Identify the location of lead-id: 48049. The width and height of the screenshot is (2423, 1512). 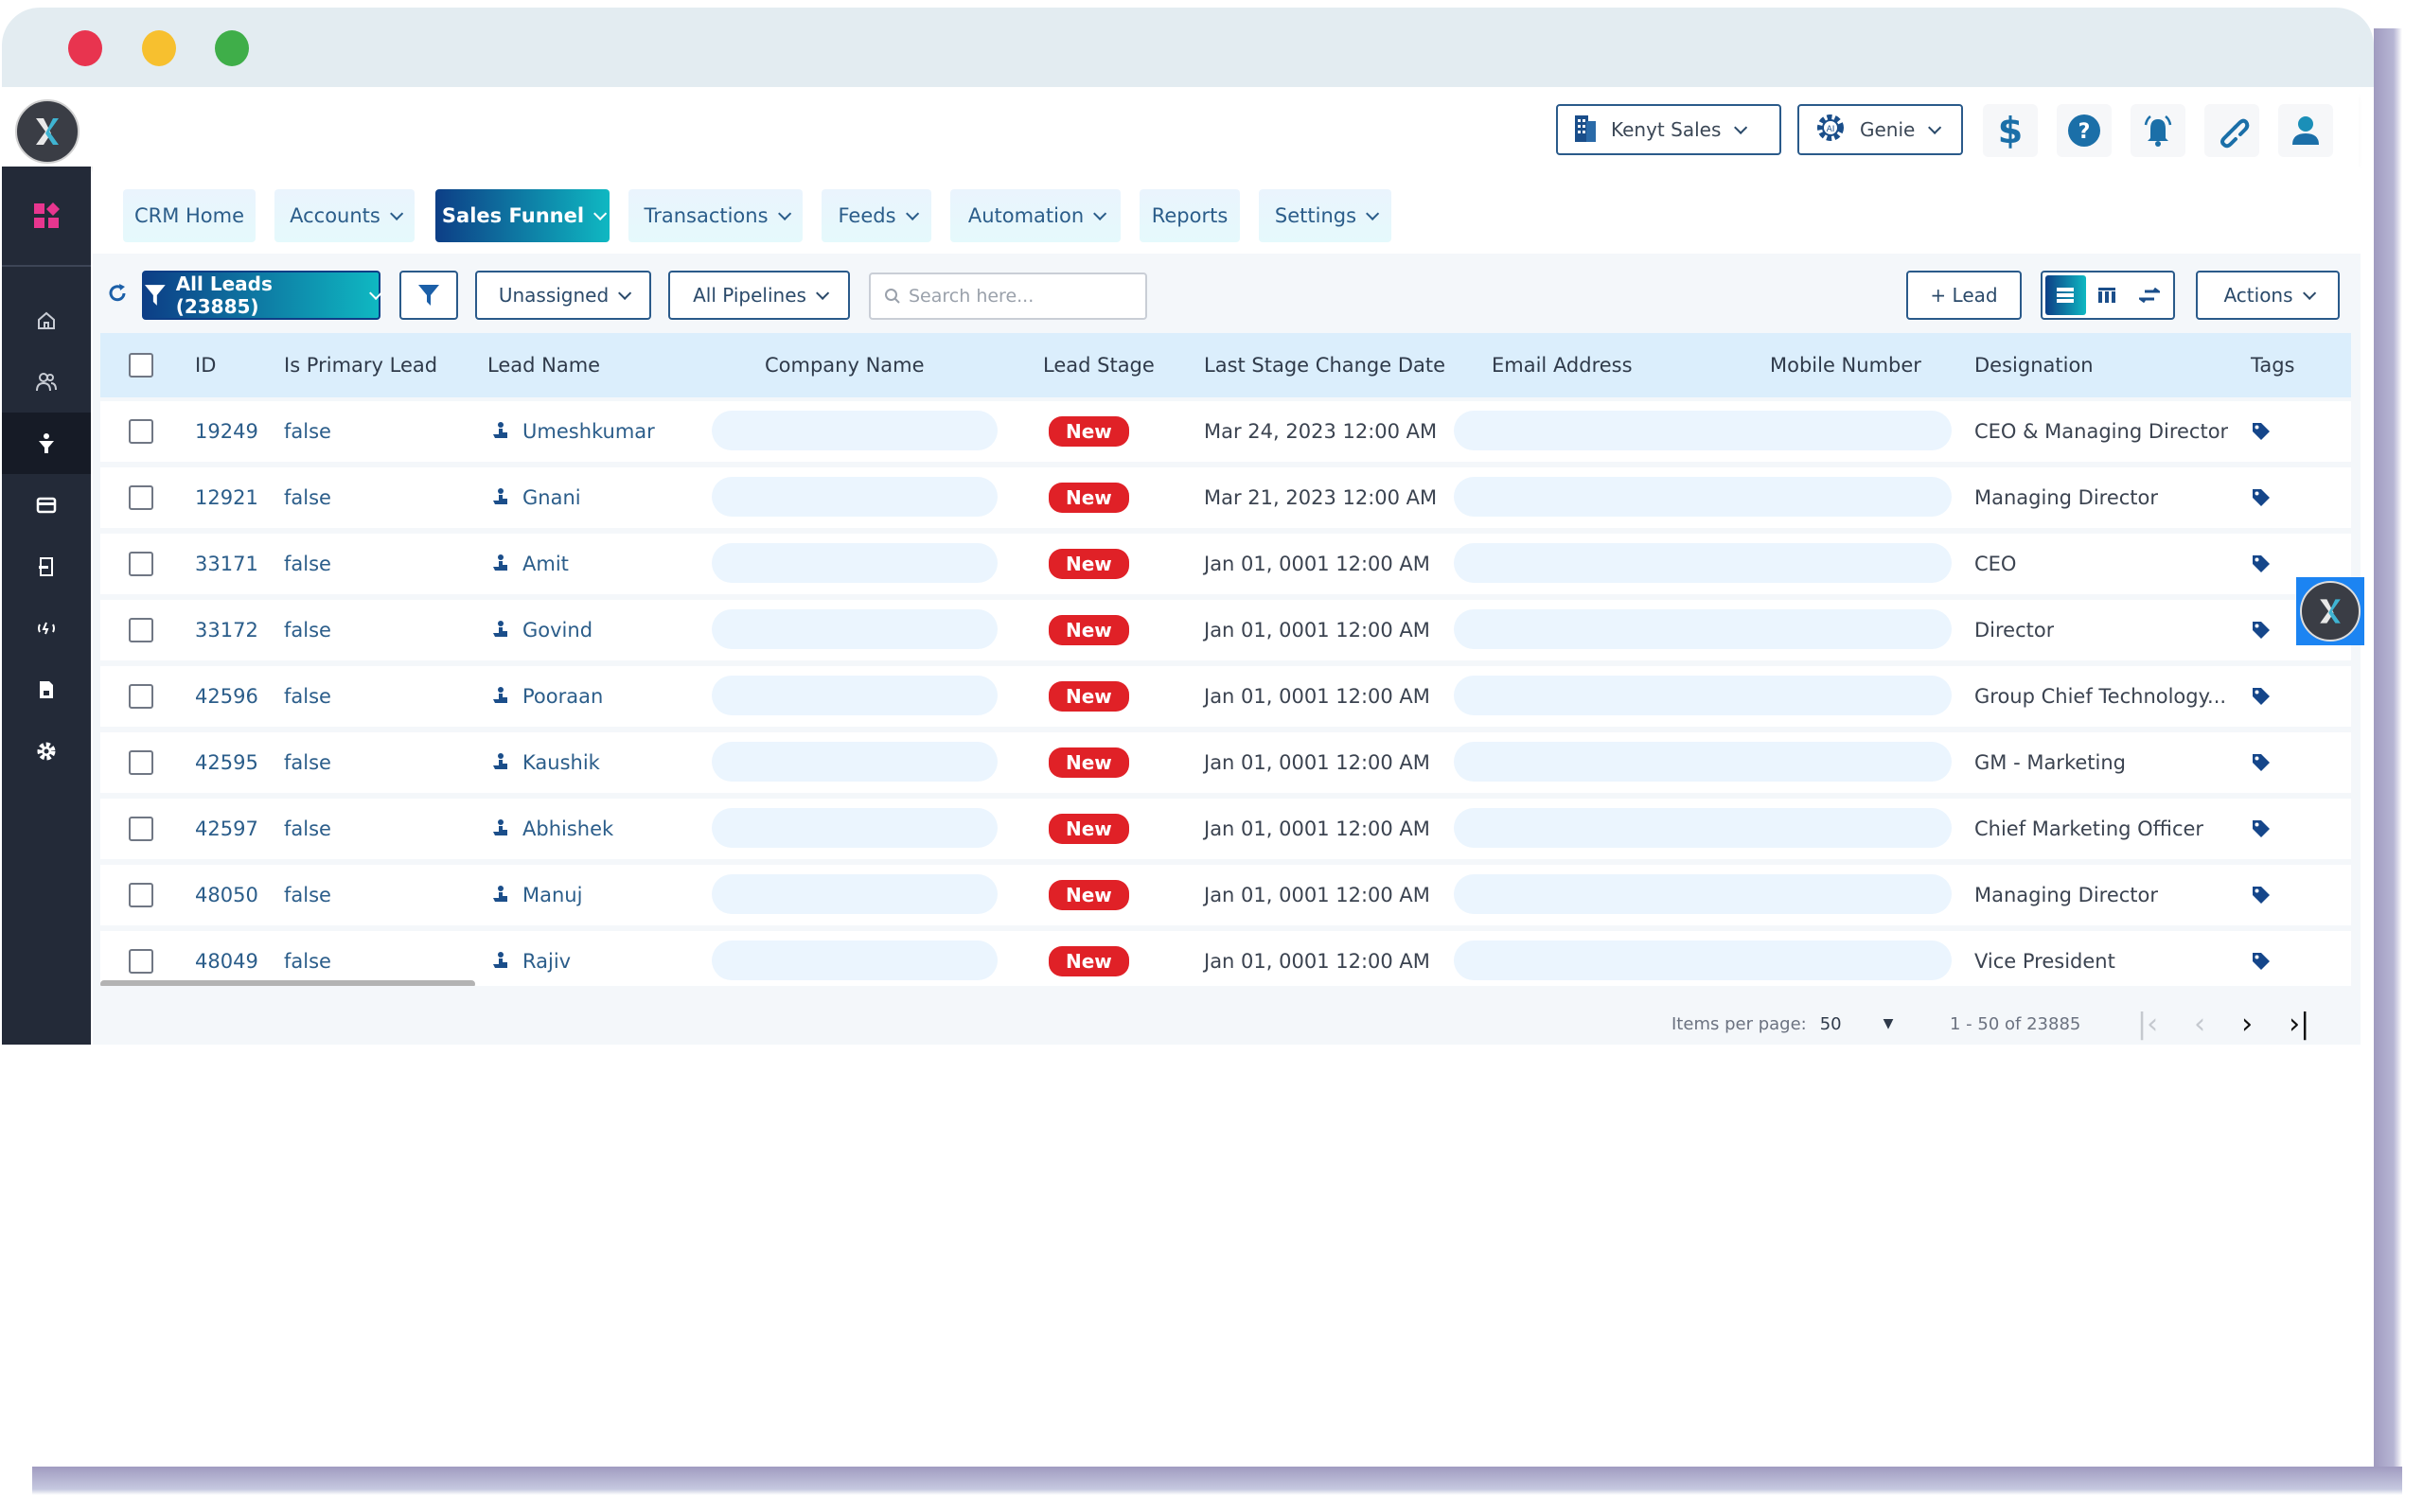
(226, 958).